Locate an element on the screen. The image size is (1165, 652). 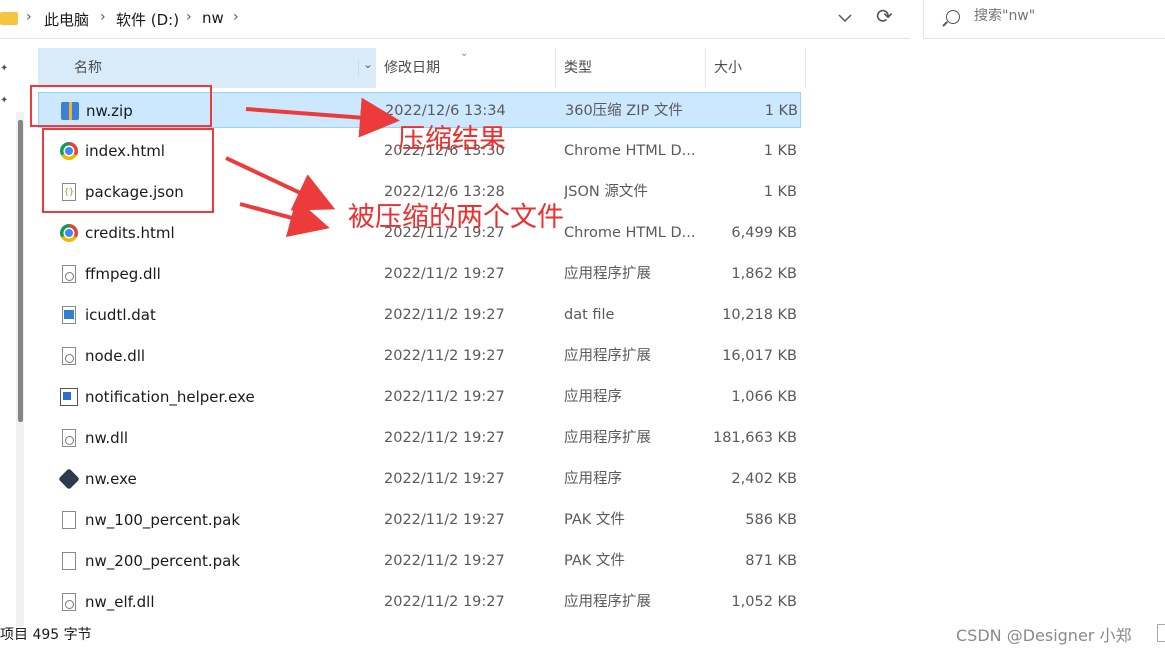
dat-icon is located at coordinates (69, 315).